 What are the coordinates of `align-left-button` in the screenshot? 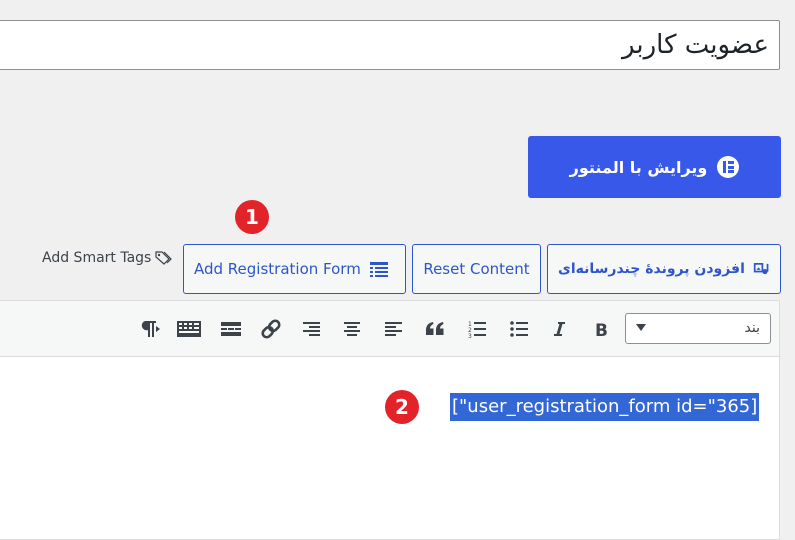 It's located at (394, 329).